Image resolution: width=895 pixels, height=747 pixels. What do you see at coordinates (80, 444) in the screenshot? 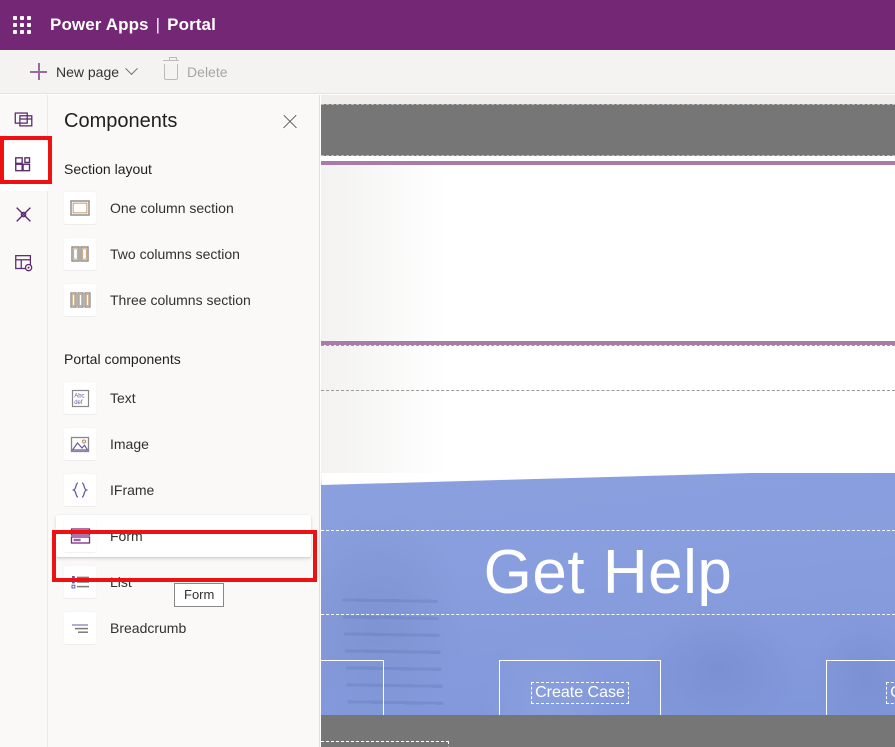
I see `image-icon` at bounding box center [80, 444].